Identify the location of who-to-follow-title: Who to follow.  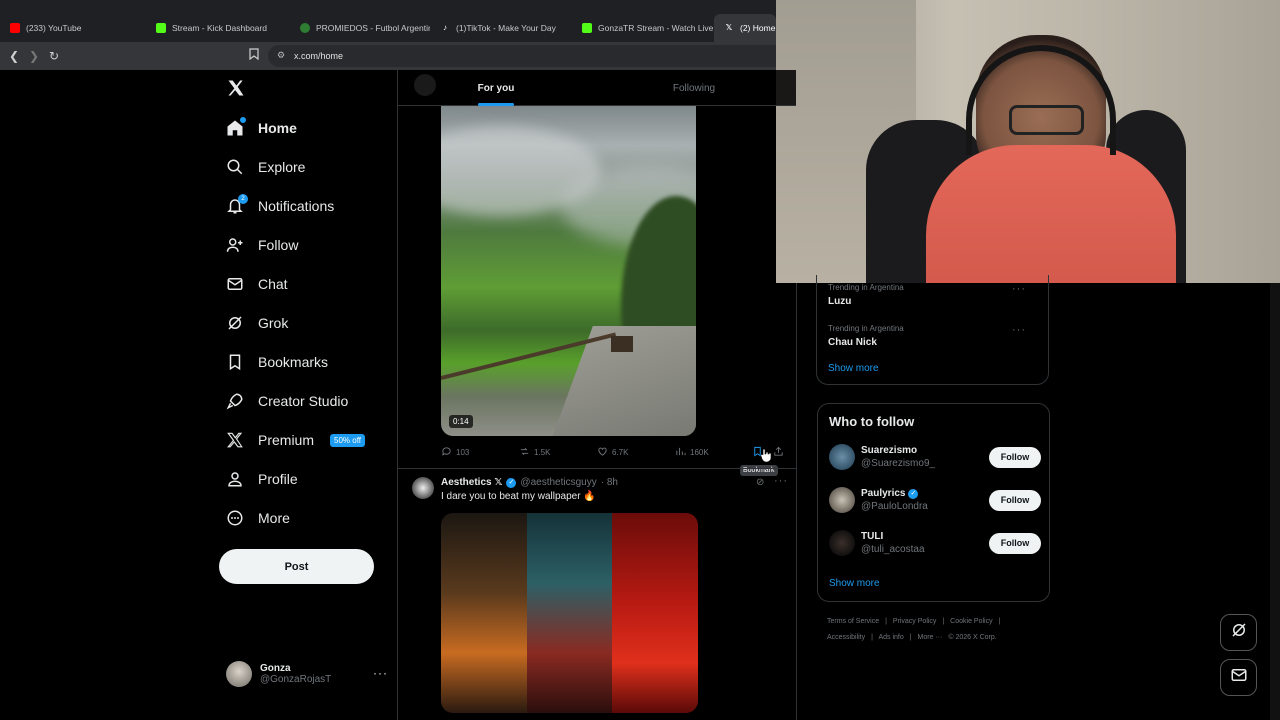
(872, 421).